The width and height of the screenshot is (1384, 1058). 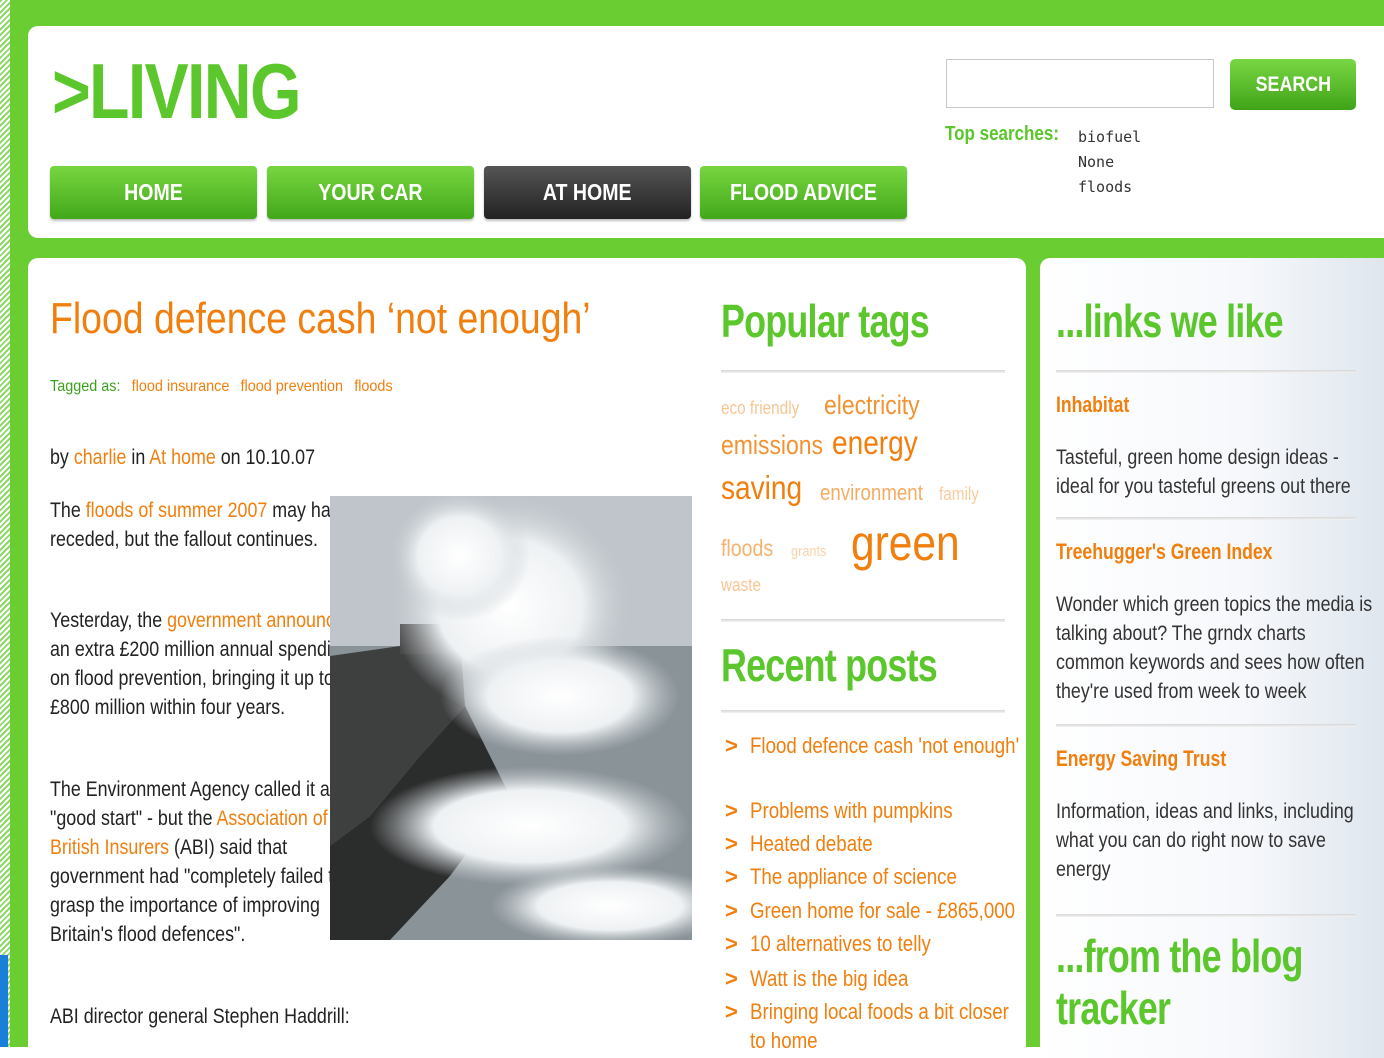 I want to click on recent-post-title: Green home for sale - £865,000, so click(x=883, y=910).